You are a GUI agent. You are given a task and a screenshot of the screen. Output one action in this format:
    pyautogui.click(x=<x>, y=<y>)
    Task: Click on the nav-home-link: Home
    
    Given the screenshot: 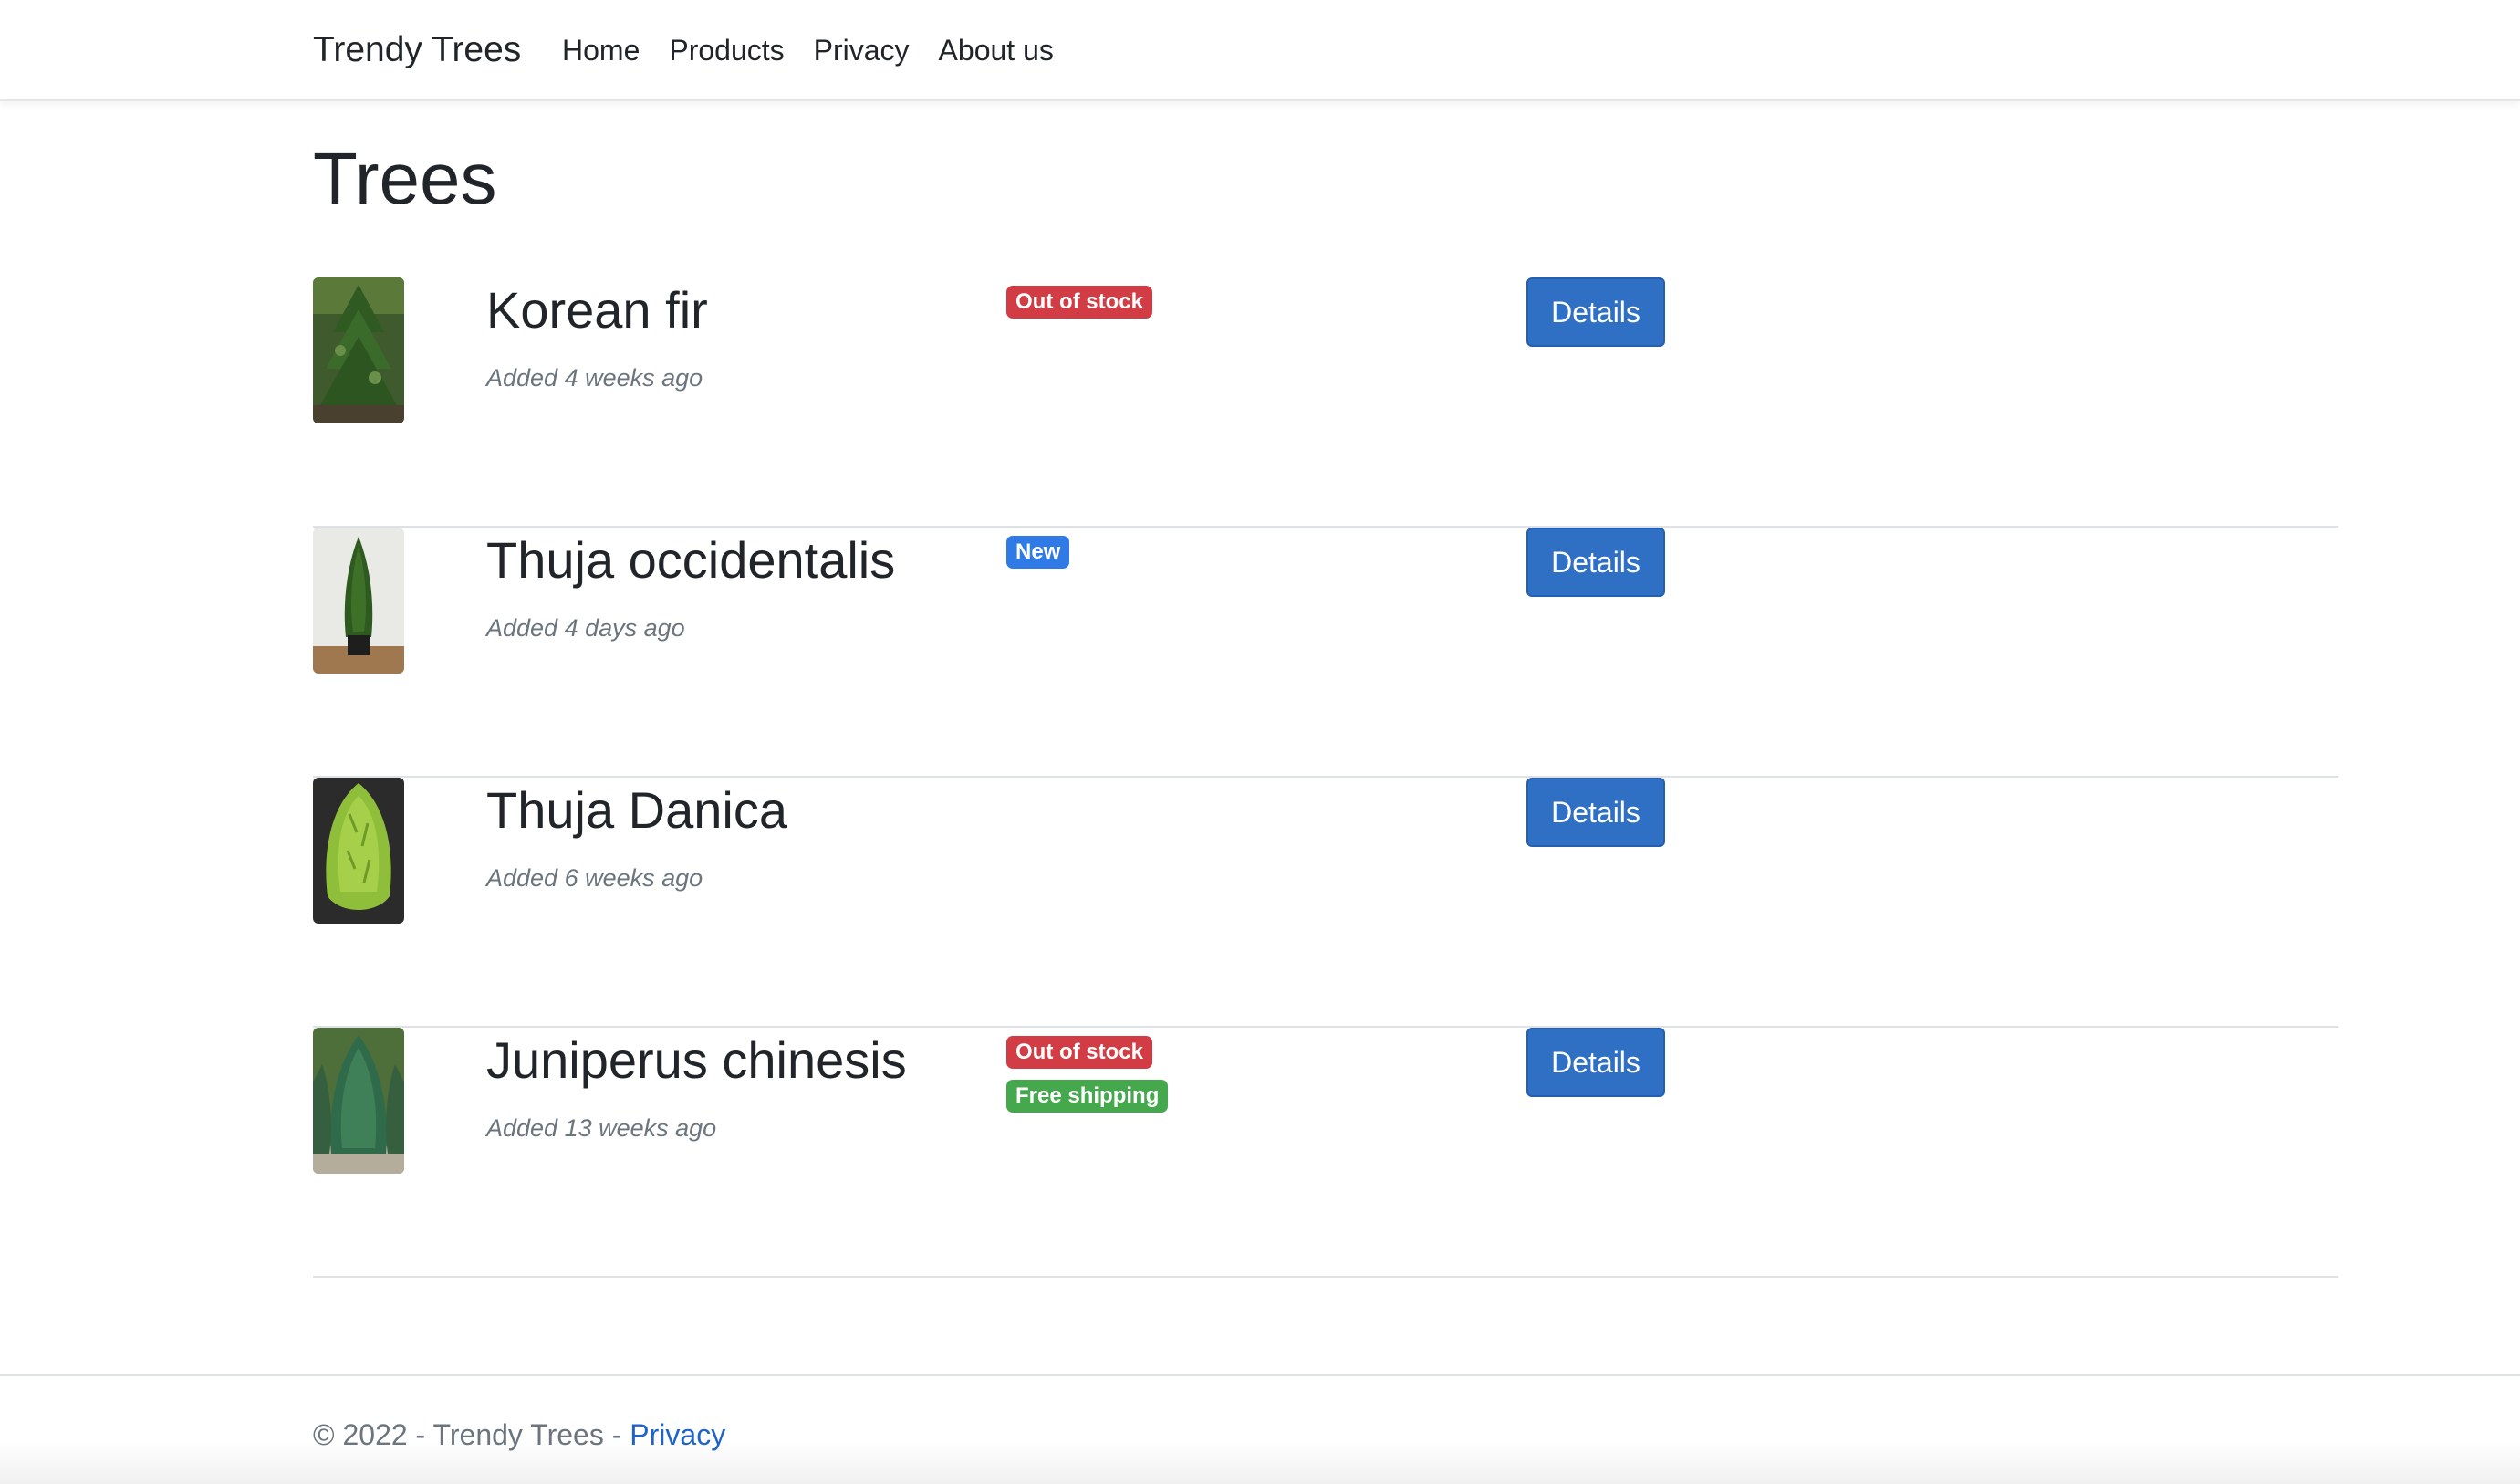 What is the action you would take?
    pyautogui.click(x=608, y=50)
    